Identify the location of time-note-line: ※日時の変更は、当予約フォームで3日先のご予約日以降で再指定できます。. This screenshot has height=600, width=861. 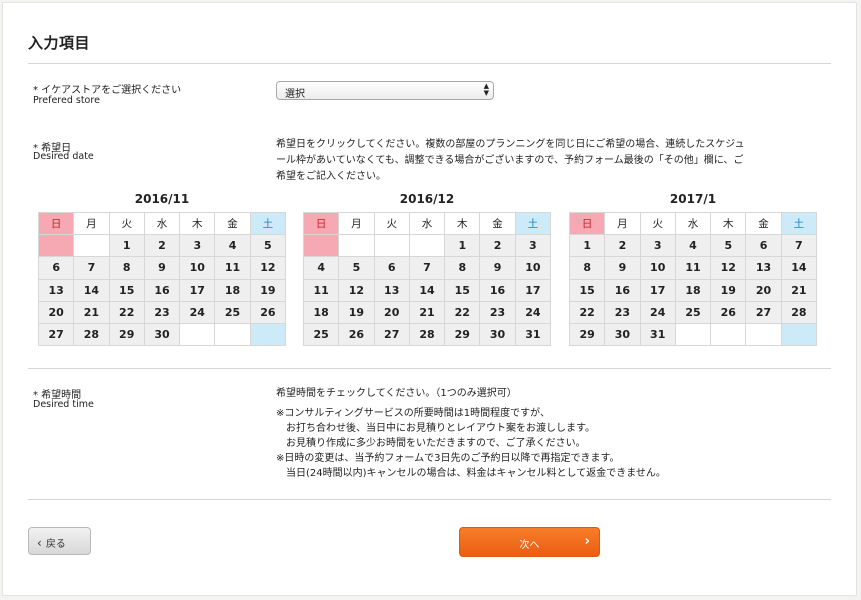
(448, 458).